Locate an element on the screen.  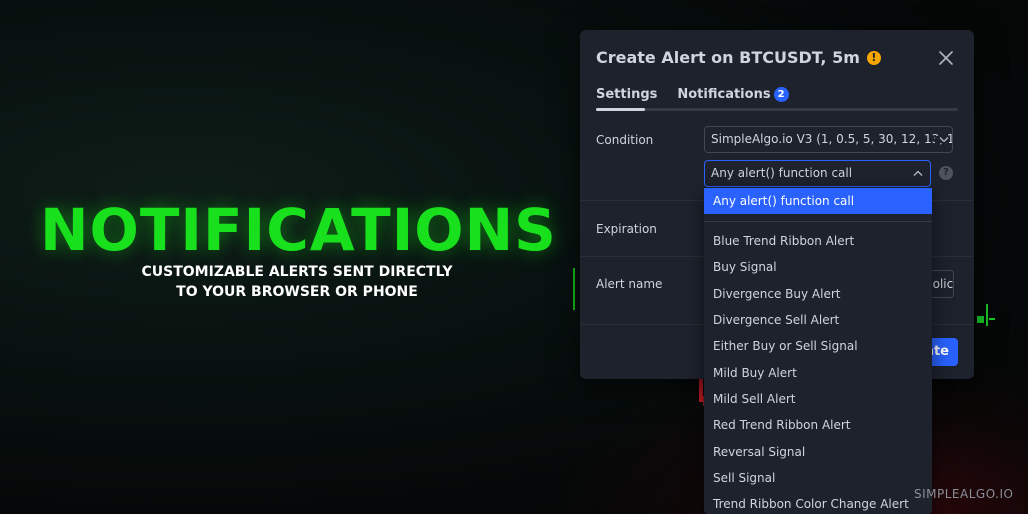
dropdown-item: Buy Signal is located at coordinates (818, 267).